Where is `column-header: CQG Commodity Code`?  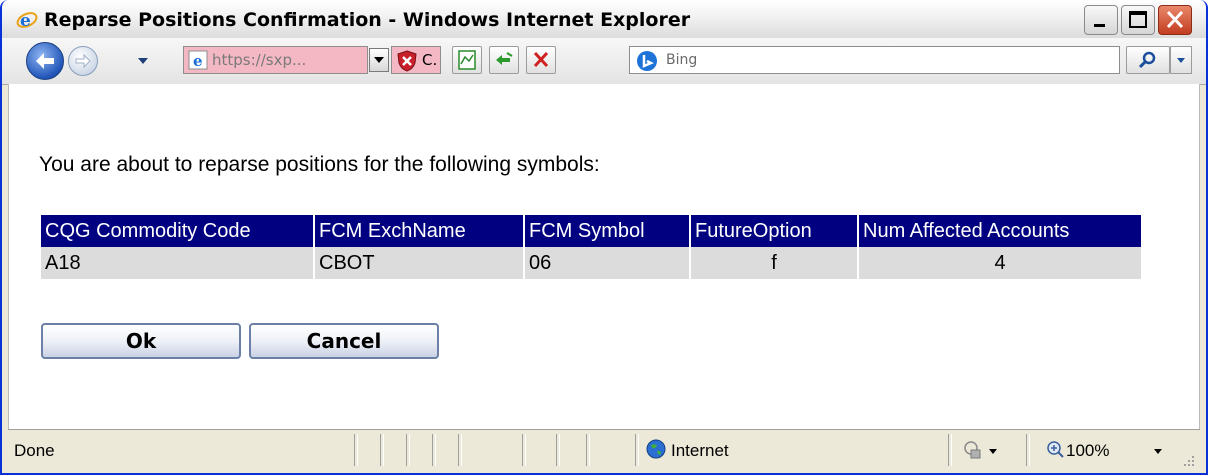 column-header: CQG Commodity Code is located at coordinates (178, 231).